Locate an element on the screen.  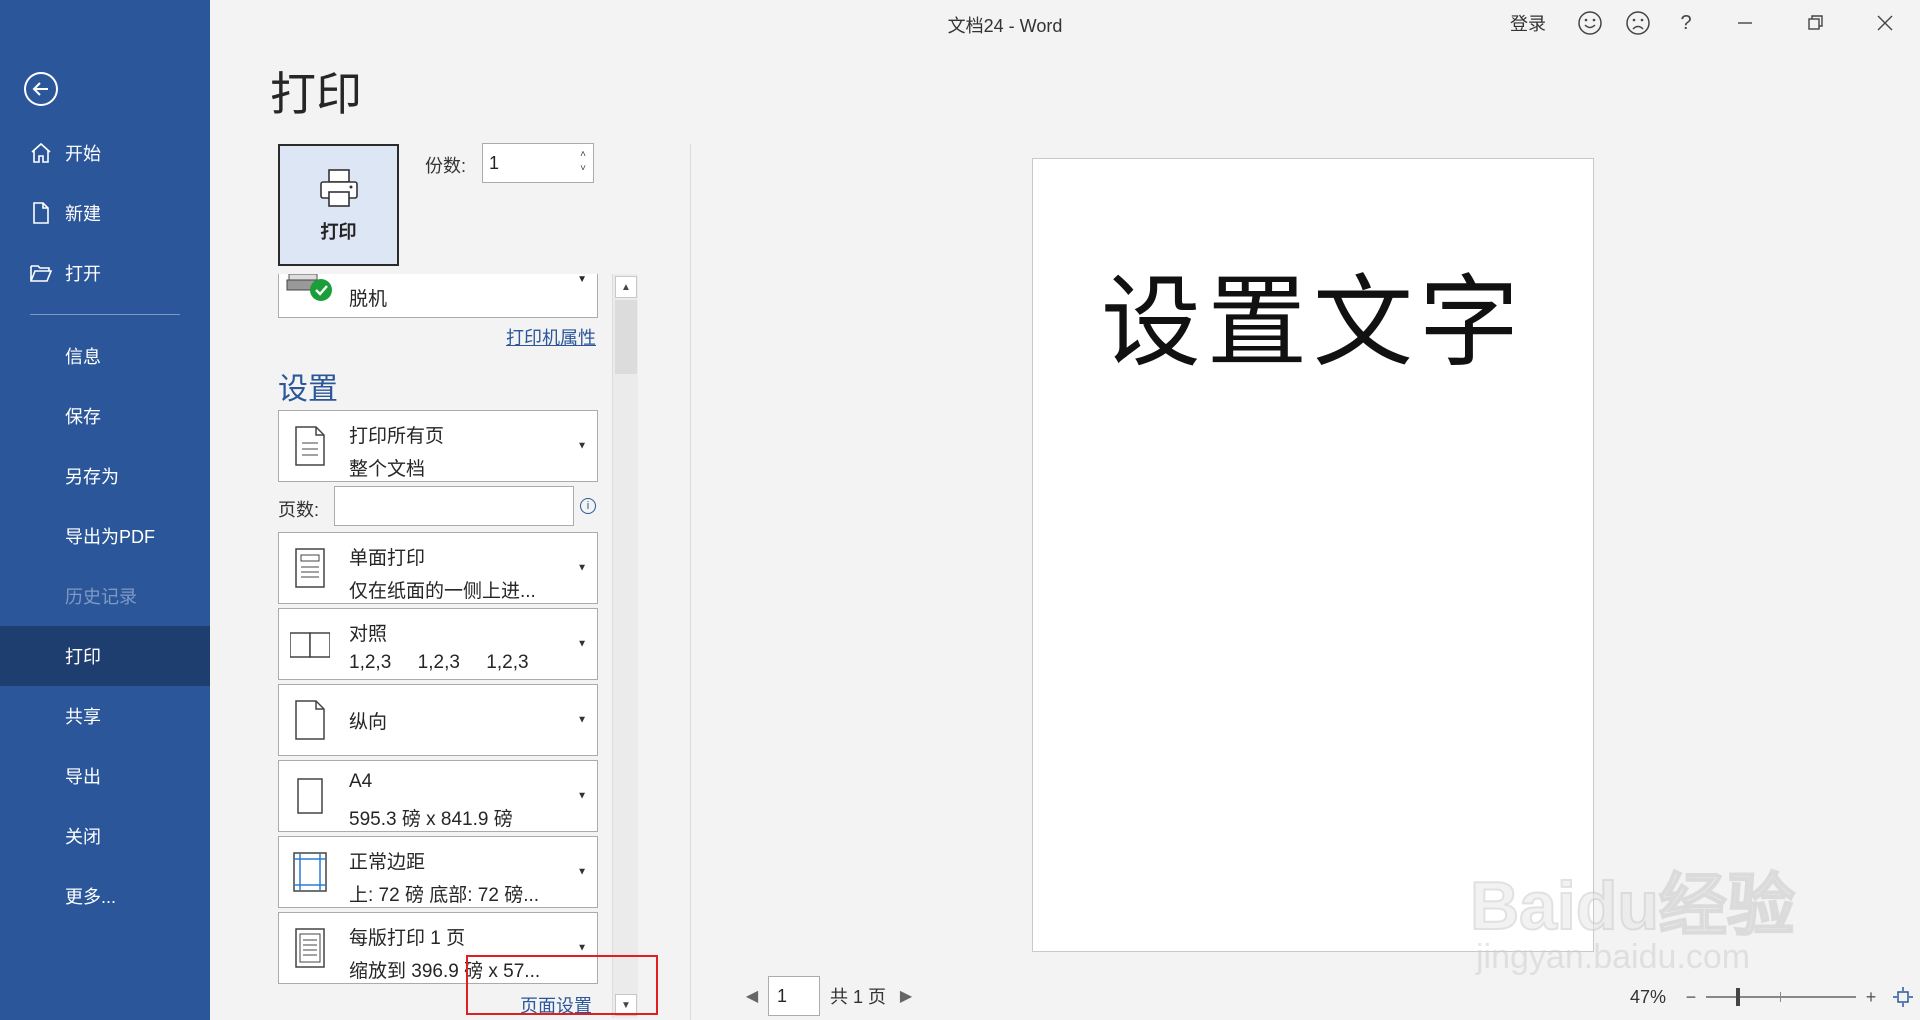
current-page-input: 1 is located at coordinates (794, 996).